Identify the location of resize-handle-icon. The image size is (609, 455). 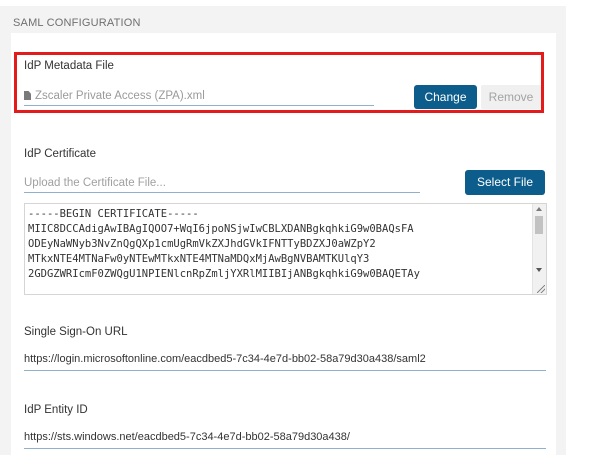
(541, 289).